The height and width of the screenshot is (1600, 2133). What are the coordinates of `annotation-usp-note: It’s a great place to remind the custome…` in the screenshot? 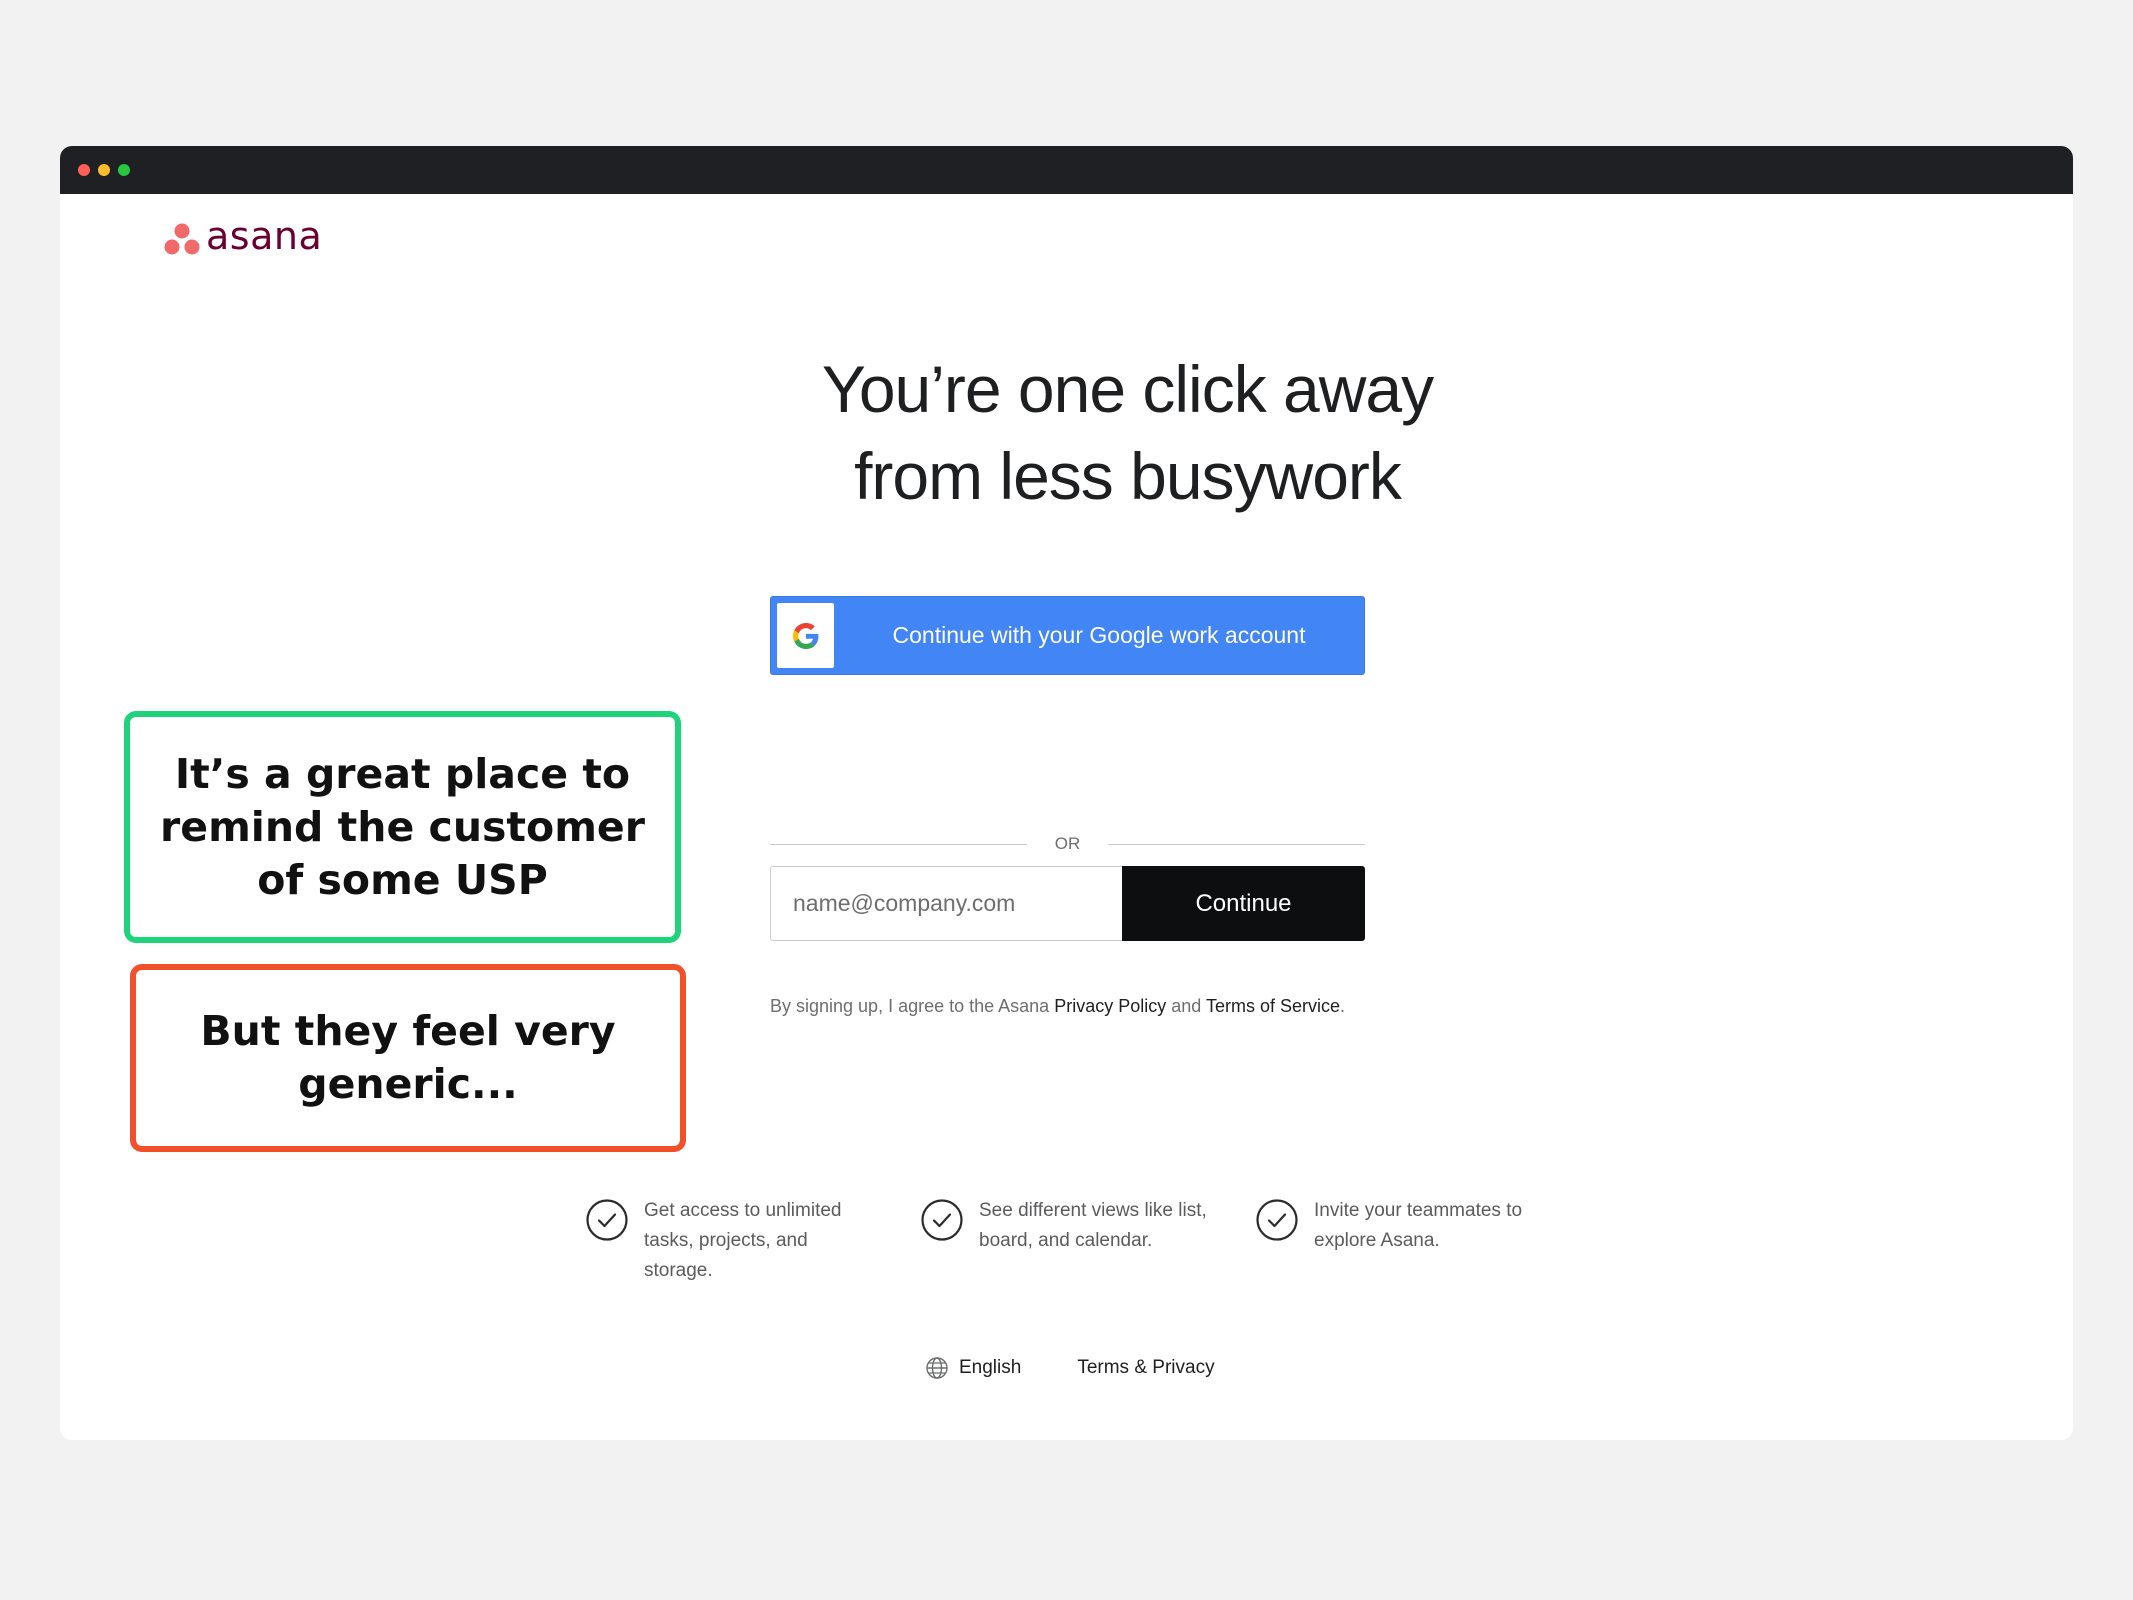 It's located at (402, 827).